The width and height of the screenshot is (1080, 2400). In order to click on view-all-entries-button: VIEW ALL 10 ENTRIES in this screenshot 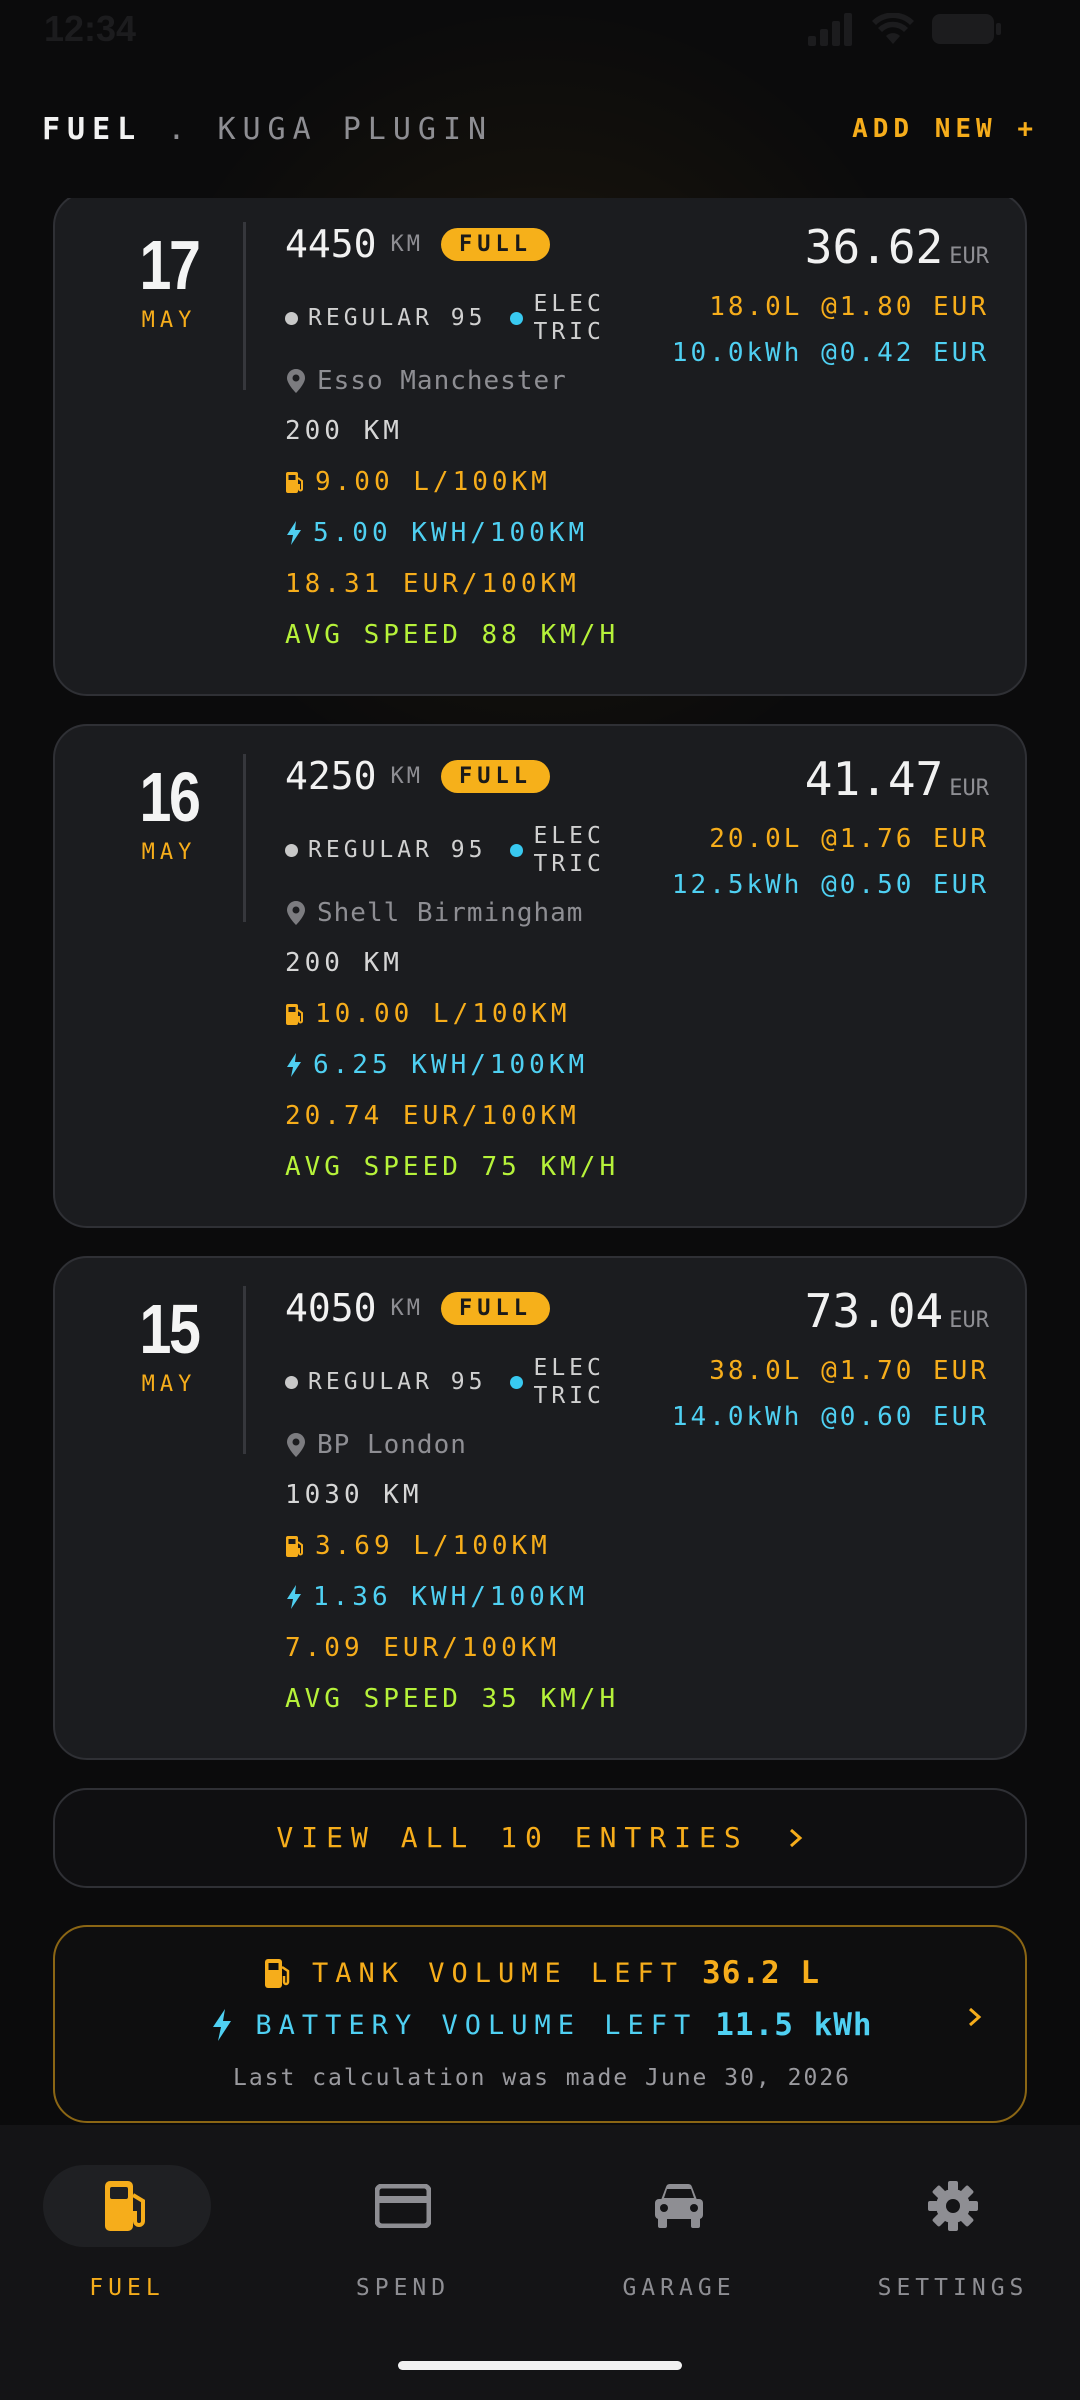, I will do `click(540, 1838)`.